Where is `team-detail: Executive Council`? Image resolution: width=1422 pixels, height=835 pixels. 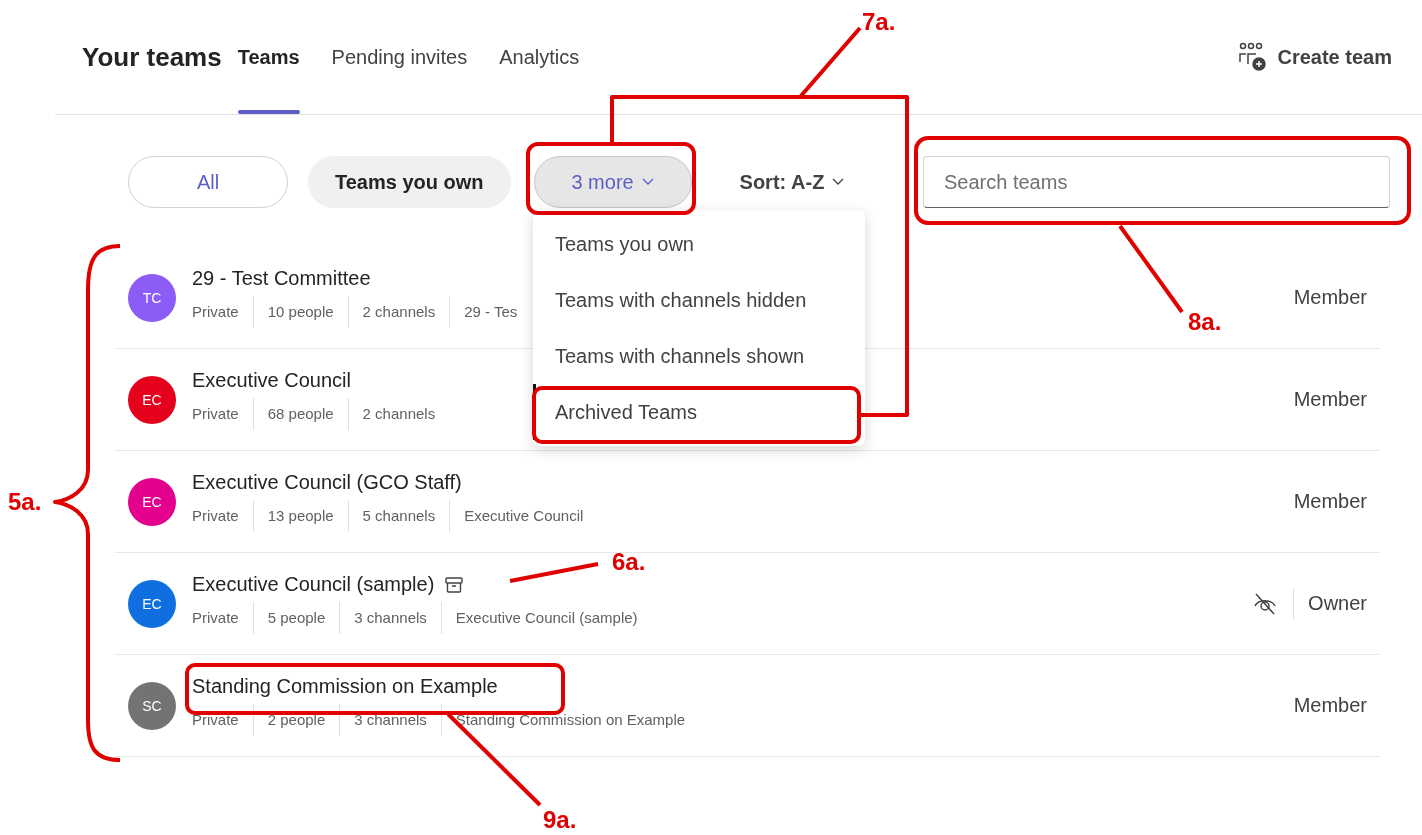 team-detail: Executive Council is located at coordinates (523, 516).